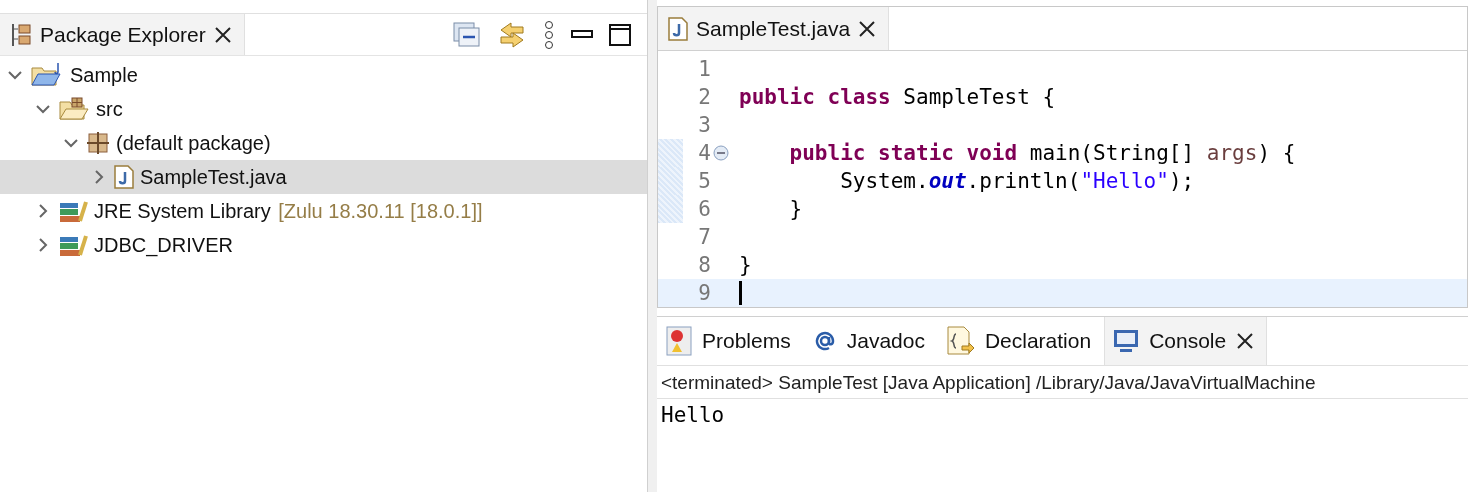  What do you see at coordinates (897, 97) in the screenshot?
I see `code-line: public class SampleTest {` at bounding box center [897, 97].